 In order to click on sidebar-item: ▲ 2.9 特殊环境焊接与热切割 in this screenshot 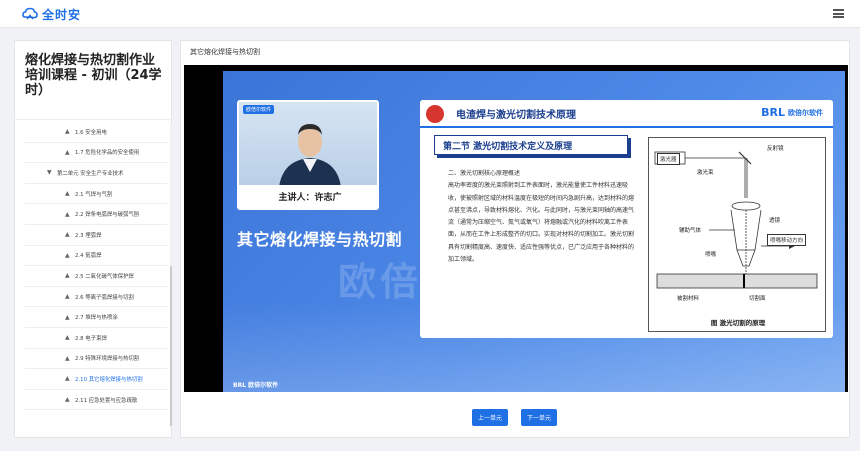, I will do `click(96, 359)`.